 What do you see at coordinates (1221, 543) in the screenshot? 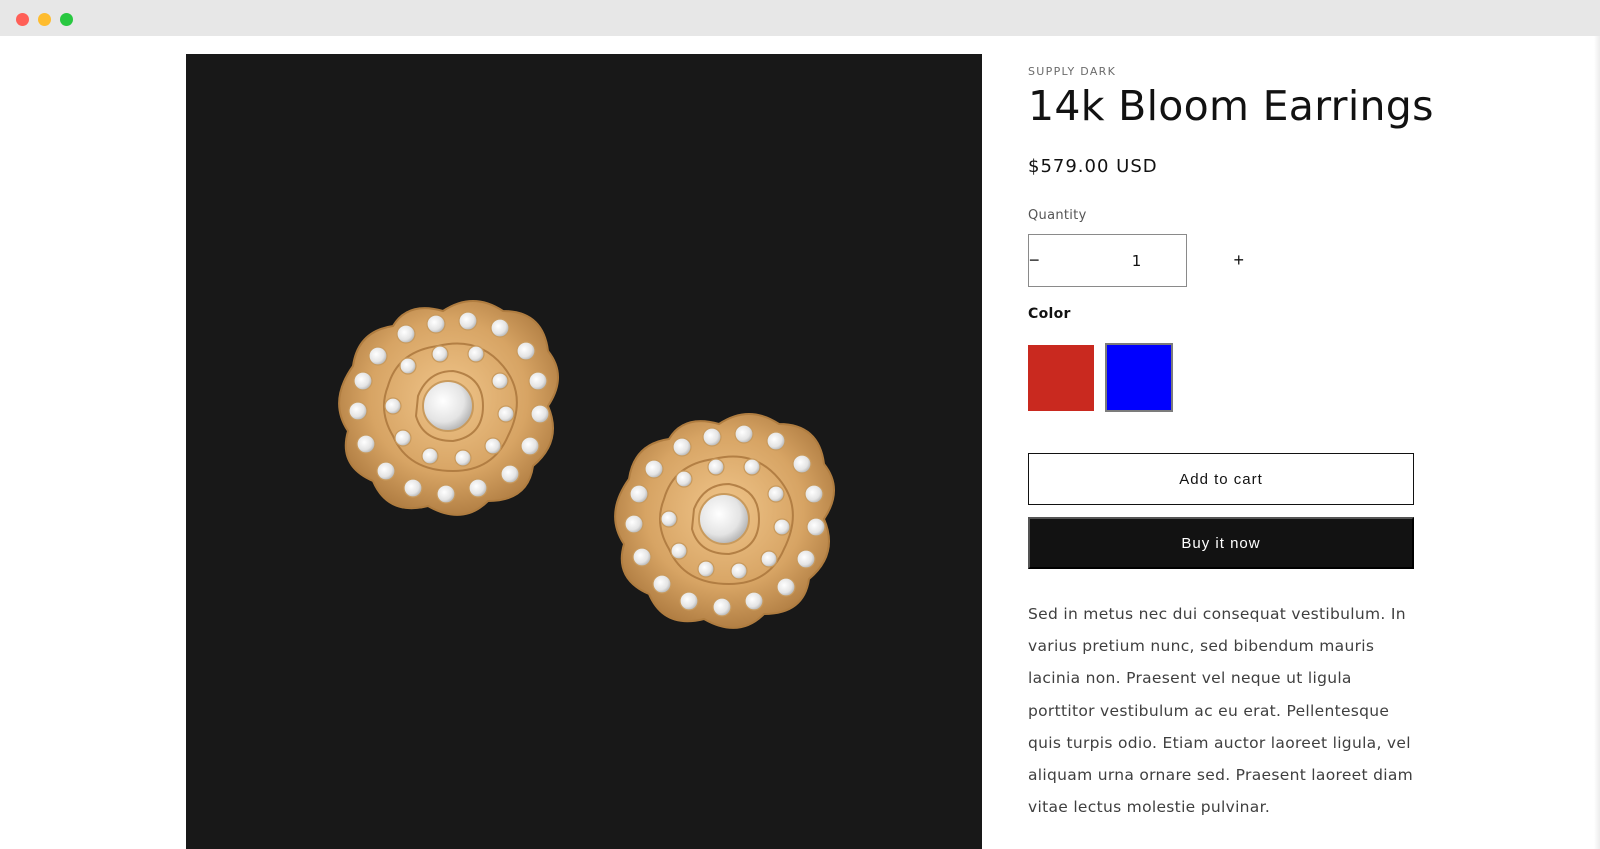
I see `buy-now-button: Buy it now` at bounding box center [1221, 543].